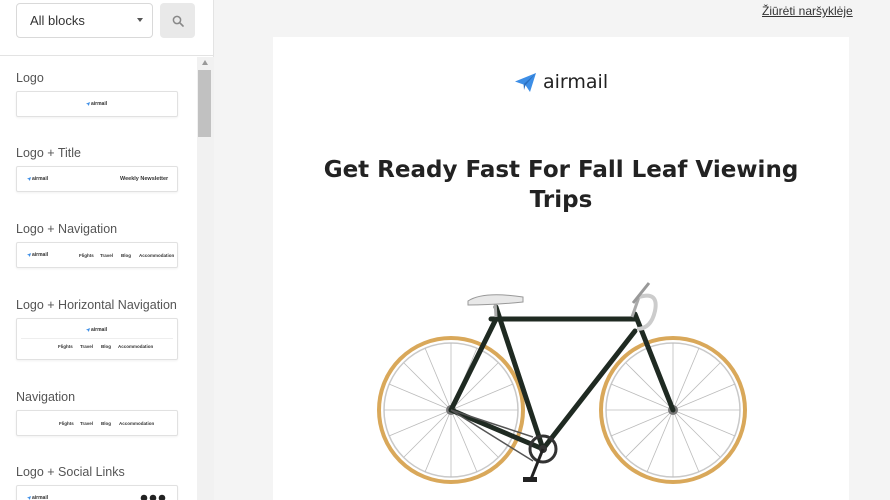 The image size is (890, 500). I want to click on block-label: Logo + Navigation, so click(67, 229).